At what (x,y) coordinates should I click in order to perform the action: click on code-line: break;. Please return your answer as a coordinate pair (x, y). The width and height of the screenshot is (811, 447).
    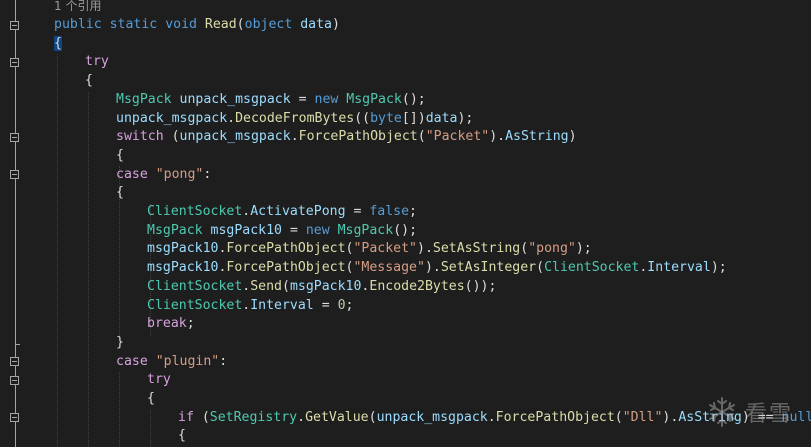
    Looking at the image, I should click on (171, 324).